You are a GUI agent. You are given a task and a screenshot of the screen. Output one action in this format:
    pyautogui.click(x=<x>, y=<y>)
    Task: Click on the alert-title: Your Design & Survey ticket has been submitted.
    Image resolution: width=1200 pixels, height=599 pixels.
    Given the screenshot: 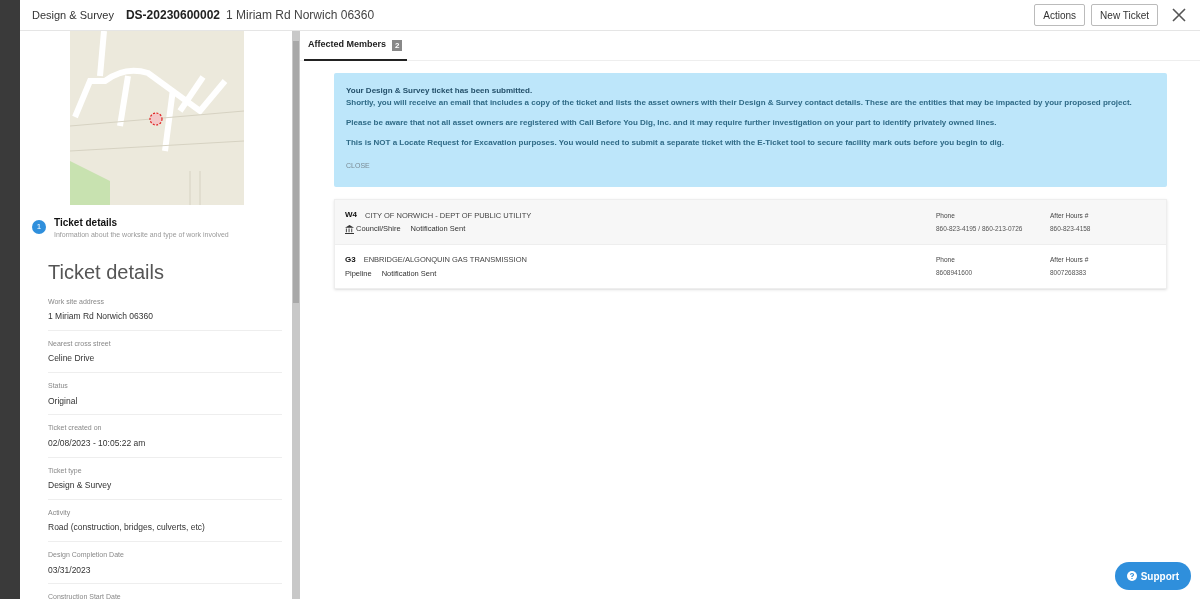 What is the action you would take?
    pyautogui.click(x=440, y=91)
    